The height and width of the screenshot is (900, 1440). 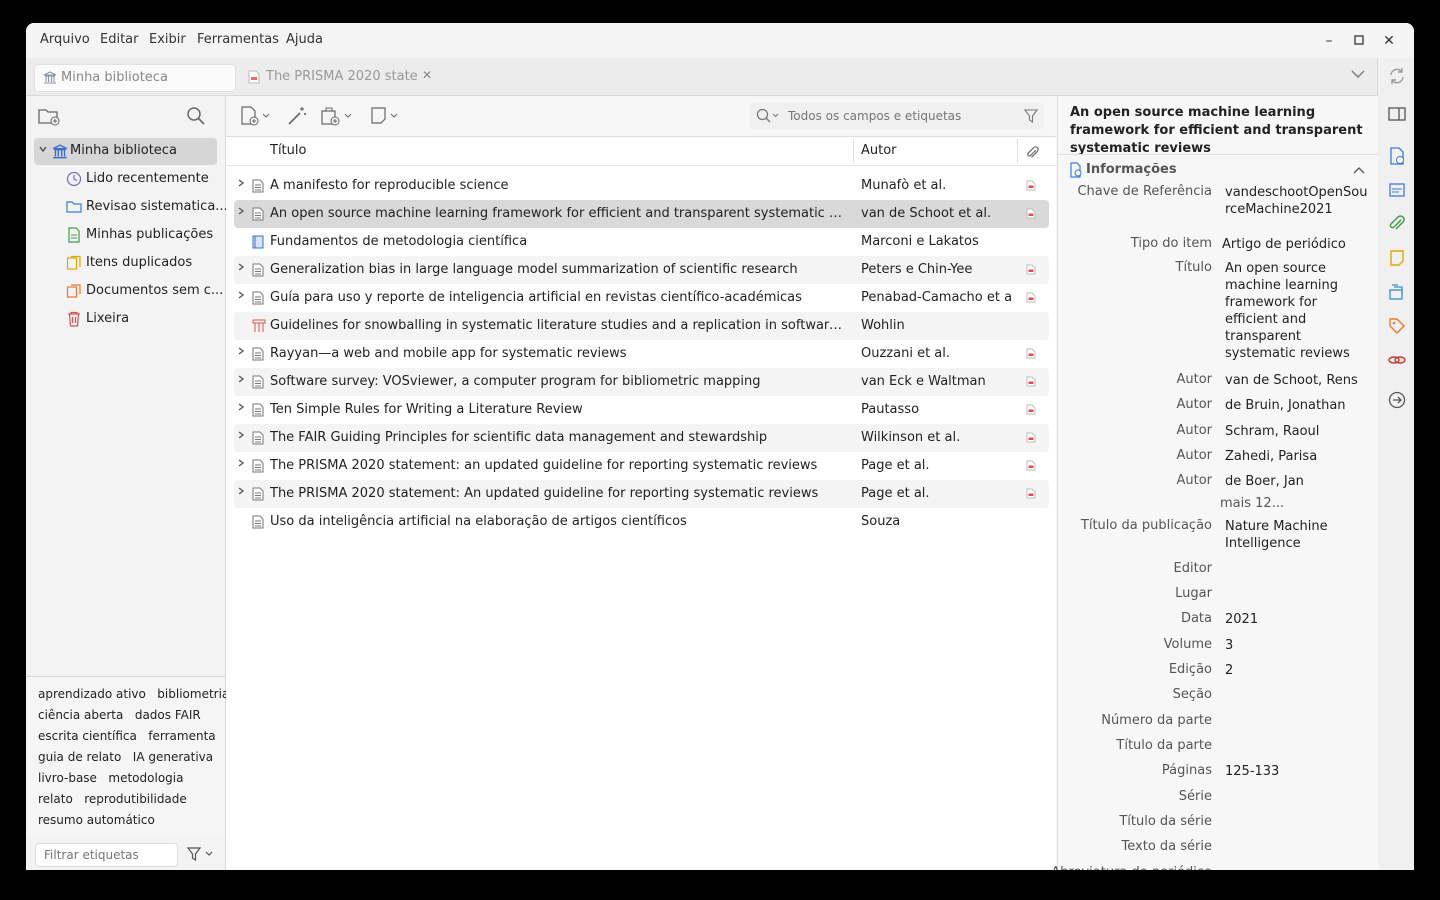 I want to click on related-icon, so click(x=1397, y=360).